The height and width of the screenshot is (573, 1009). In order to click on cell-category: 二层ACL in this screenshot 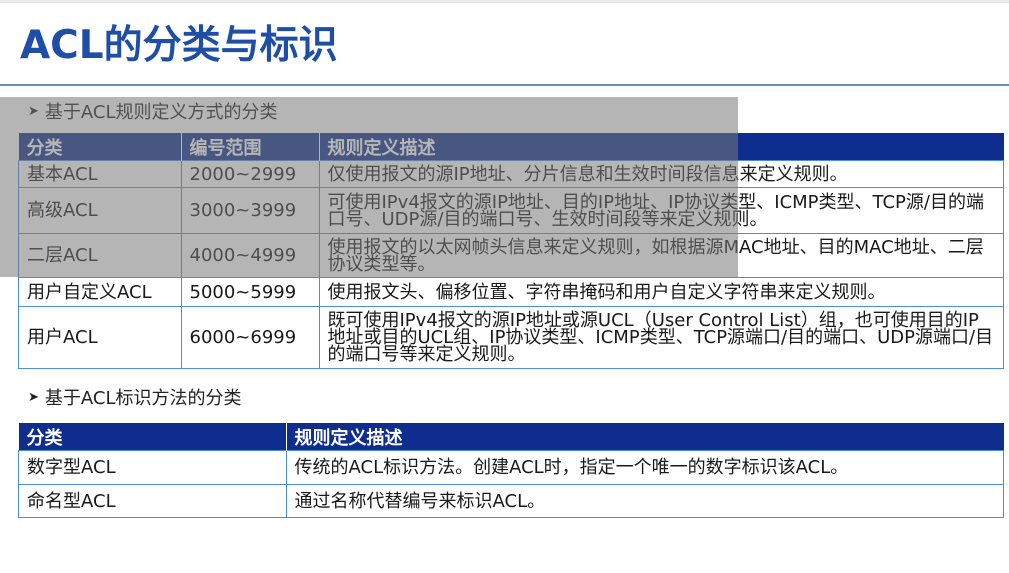, I will do `click(100, 255)`.